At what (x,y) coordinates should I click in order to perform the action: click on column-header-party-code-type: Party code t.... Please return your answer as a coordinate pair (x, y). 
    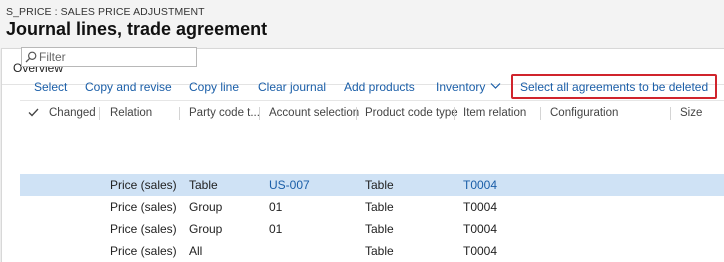
    Looking at the image, I should click on (224, 113).